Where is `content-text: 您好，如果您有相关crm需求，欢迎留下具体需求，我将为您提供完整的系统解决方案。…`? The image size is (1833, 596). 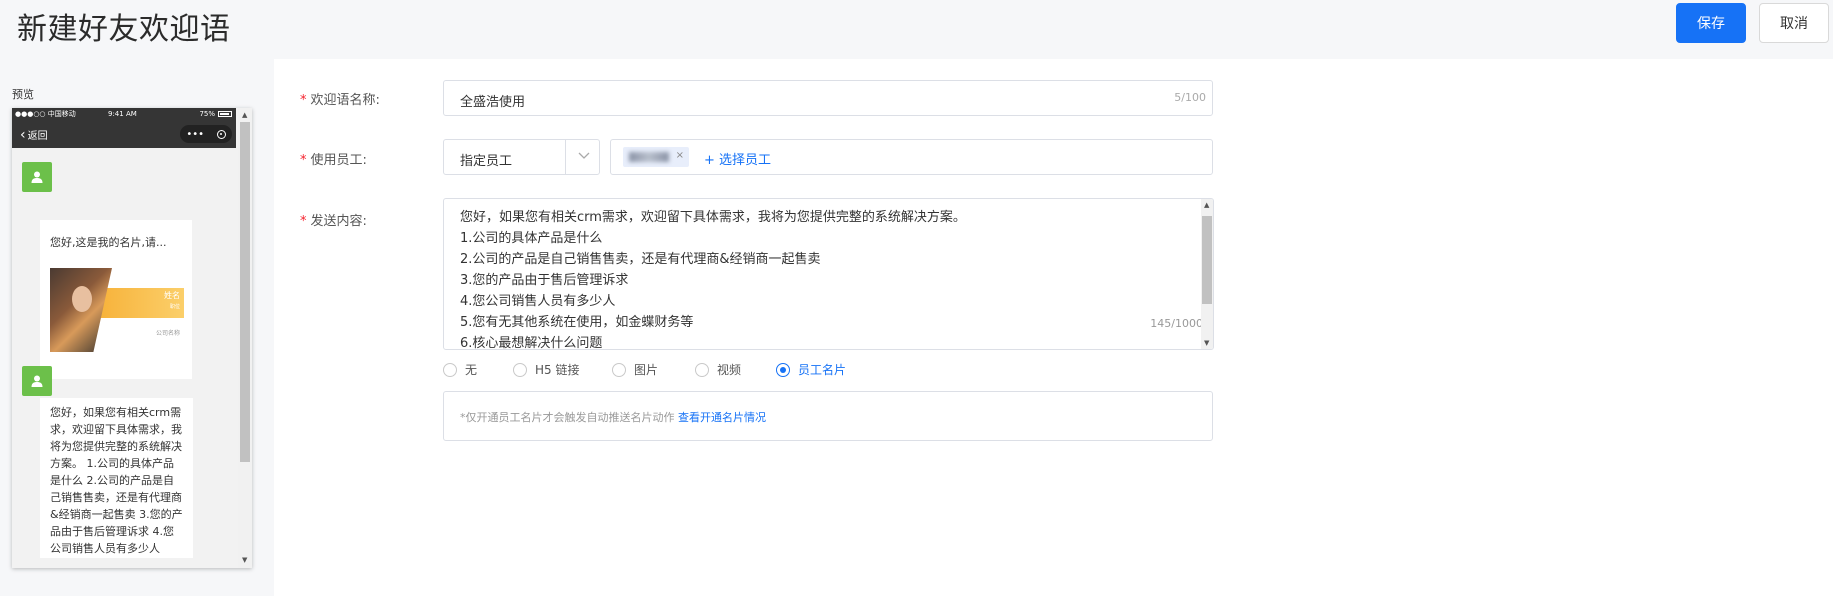
content-text: 您好，如果您有相关crm需求，欢迎留下具体需求，我将为您提供完整的系统解决方案。… is located at coordinates (713, 278).